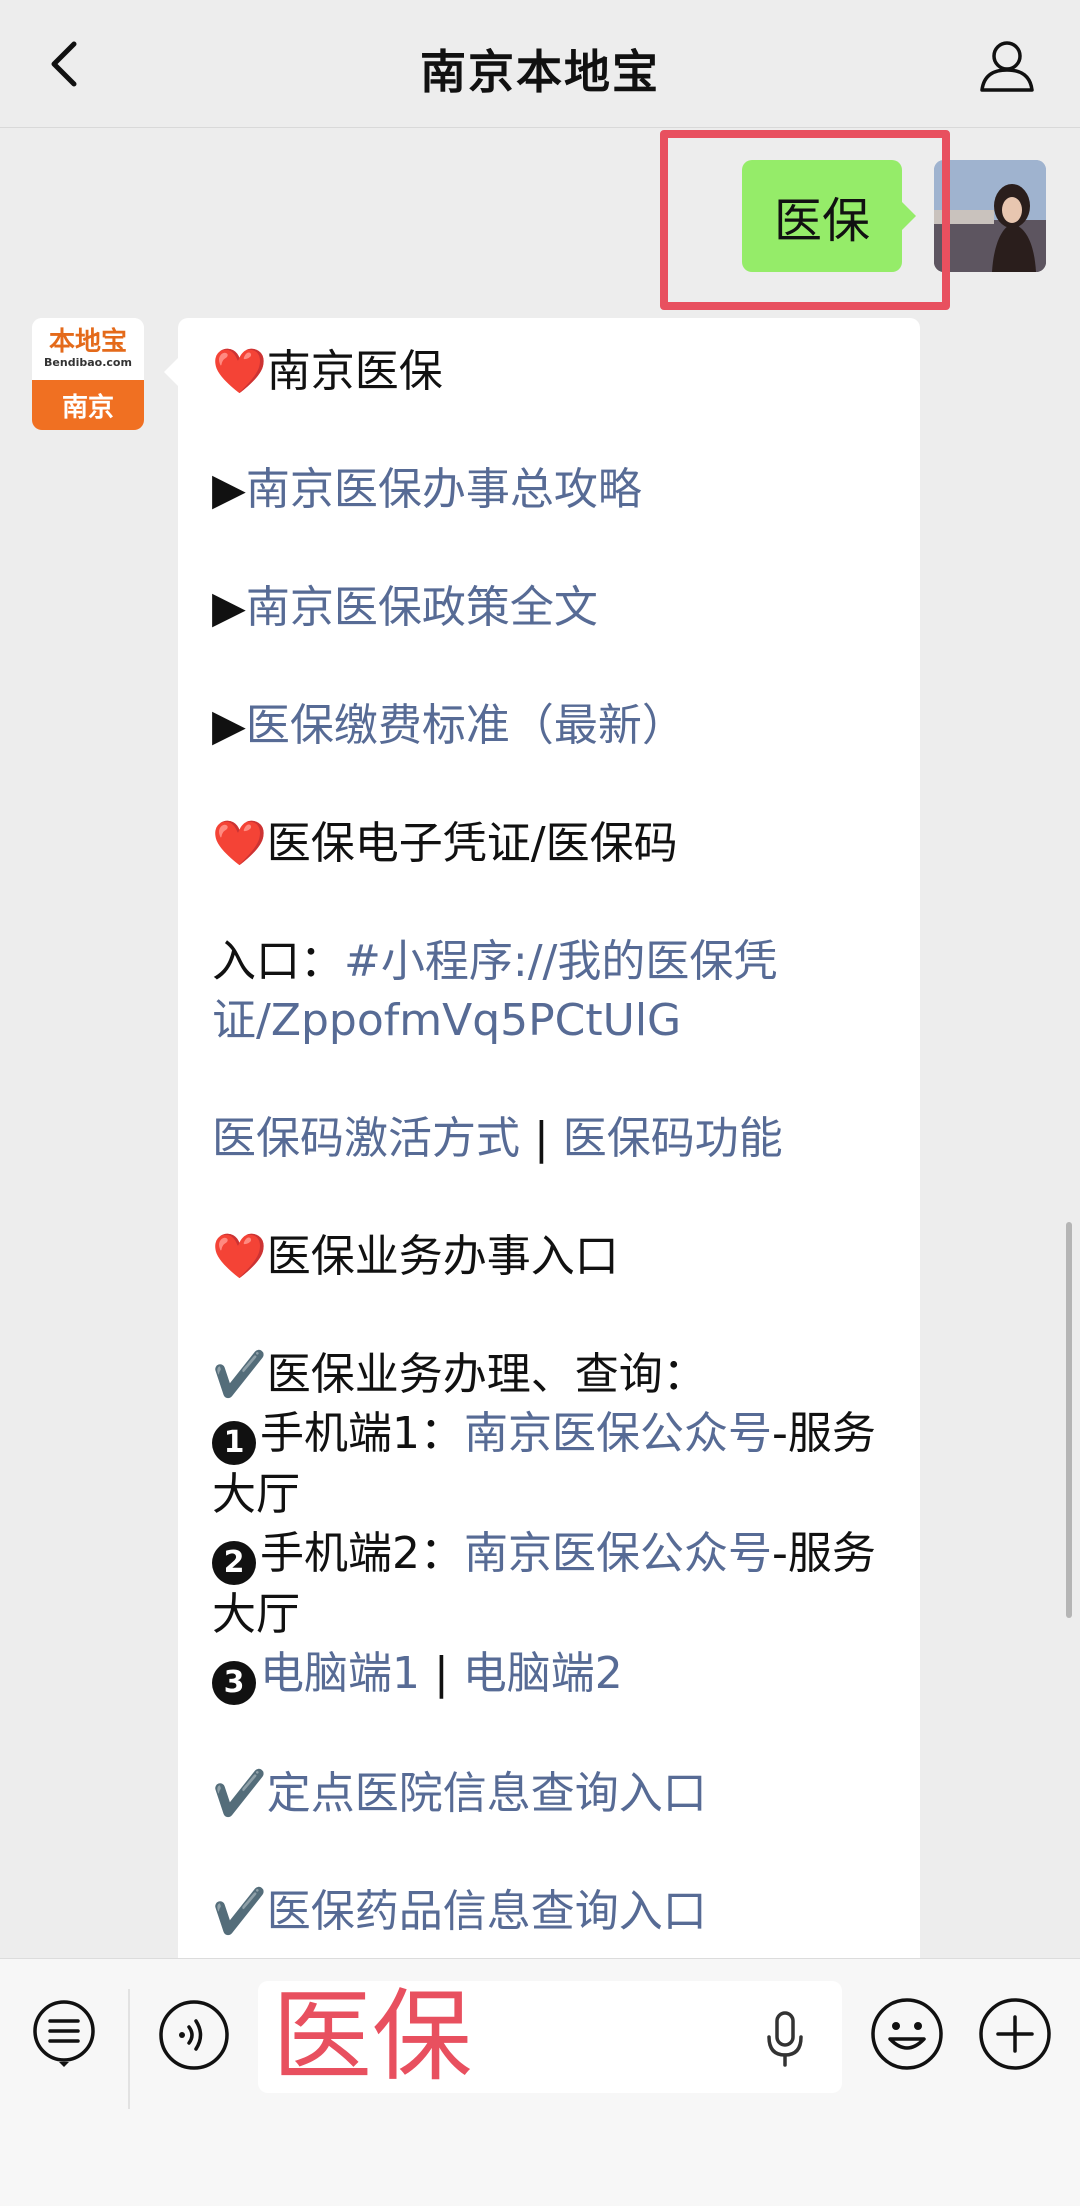 The height and width of the screenshot is (2206, 1080). I want to click on bot-avatar: 本地宝 Bendibao.com 南京, so click(88, 374).